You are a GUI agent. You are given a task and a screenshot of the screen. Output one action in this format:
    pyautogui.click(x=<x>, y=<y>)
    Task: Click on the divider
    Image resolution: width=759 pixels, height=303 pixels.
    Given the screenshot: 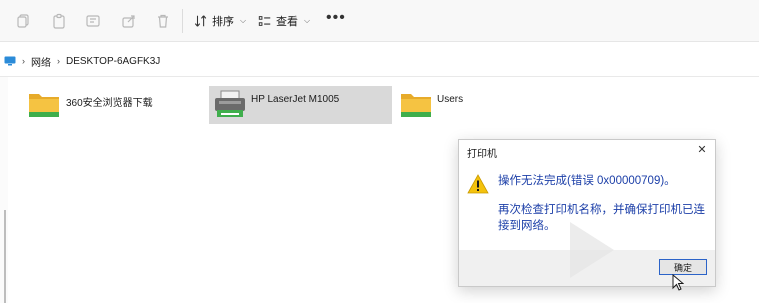 What is the action you would take?
    pyautogui.click(x=379, y=76)
    